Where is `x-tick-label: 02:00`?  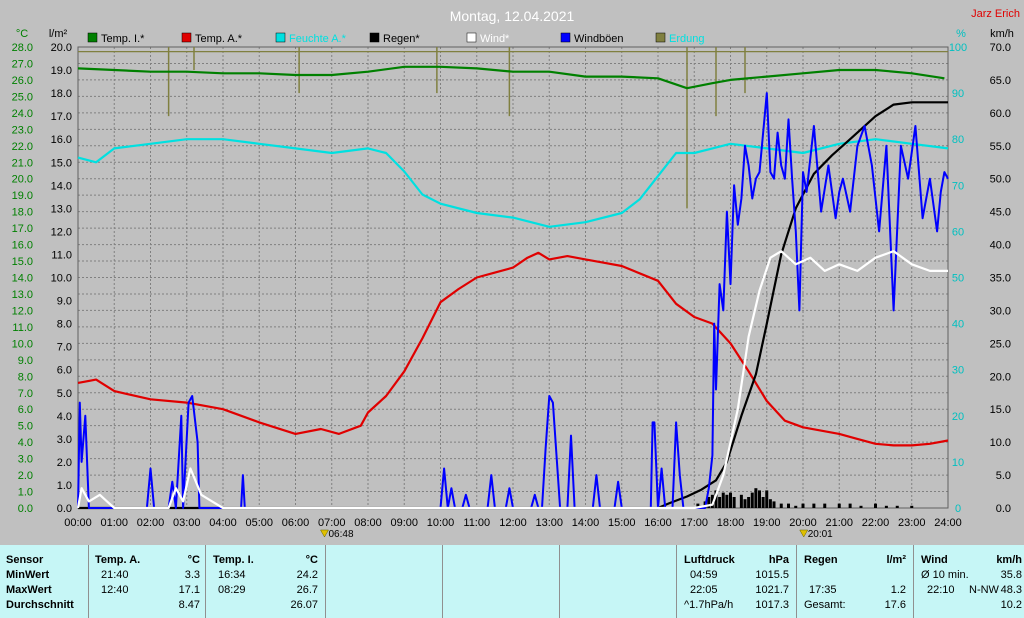 x-tick-label: 02:00 is located at coordinates (151, 523).